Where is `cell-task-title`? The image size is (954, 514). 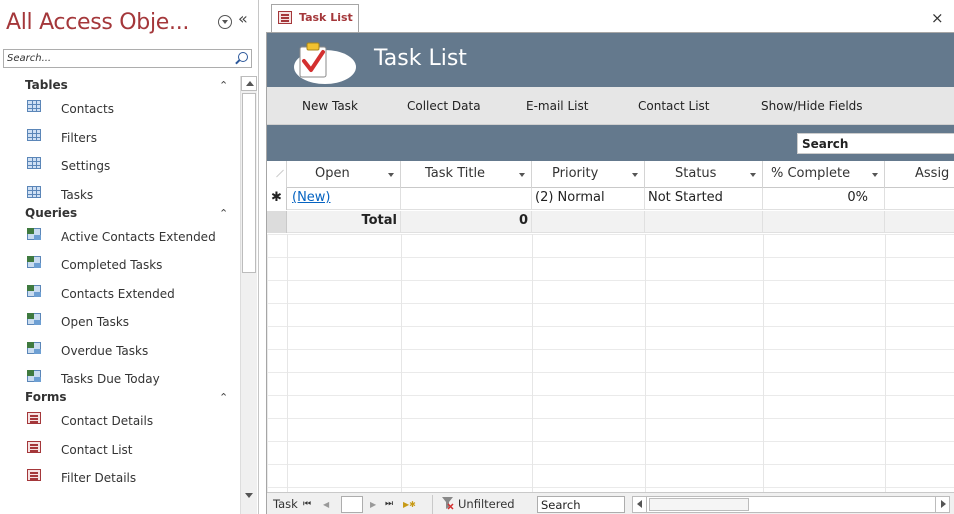 cell-task-title is located at coordinates (466, 199).